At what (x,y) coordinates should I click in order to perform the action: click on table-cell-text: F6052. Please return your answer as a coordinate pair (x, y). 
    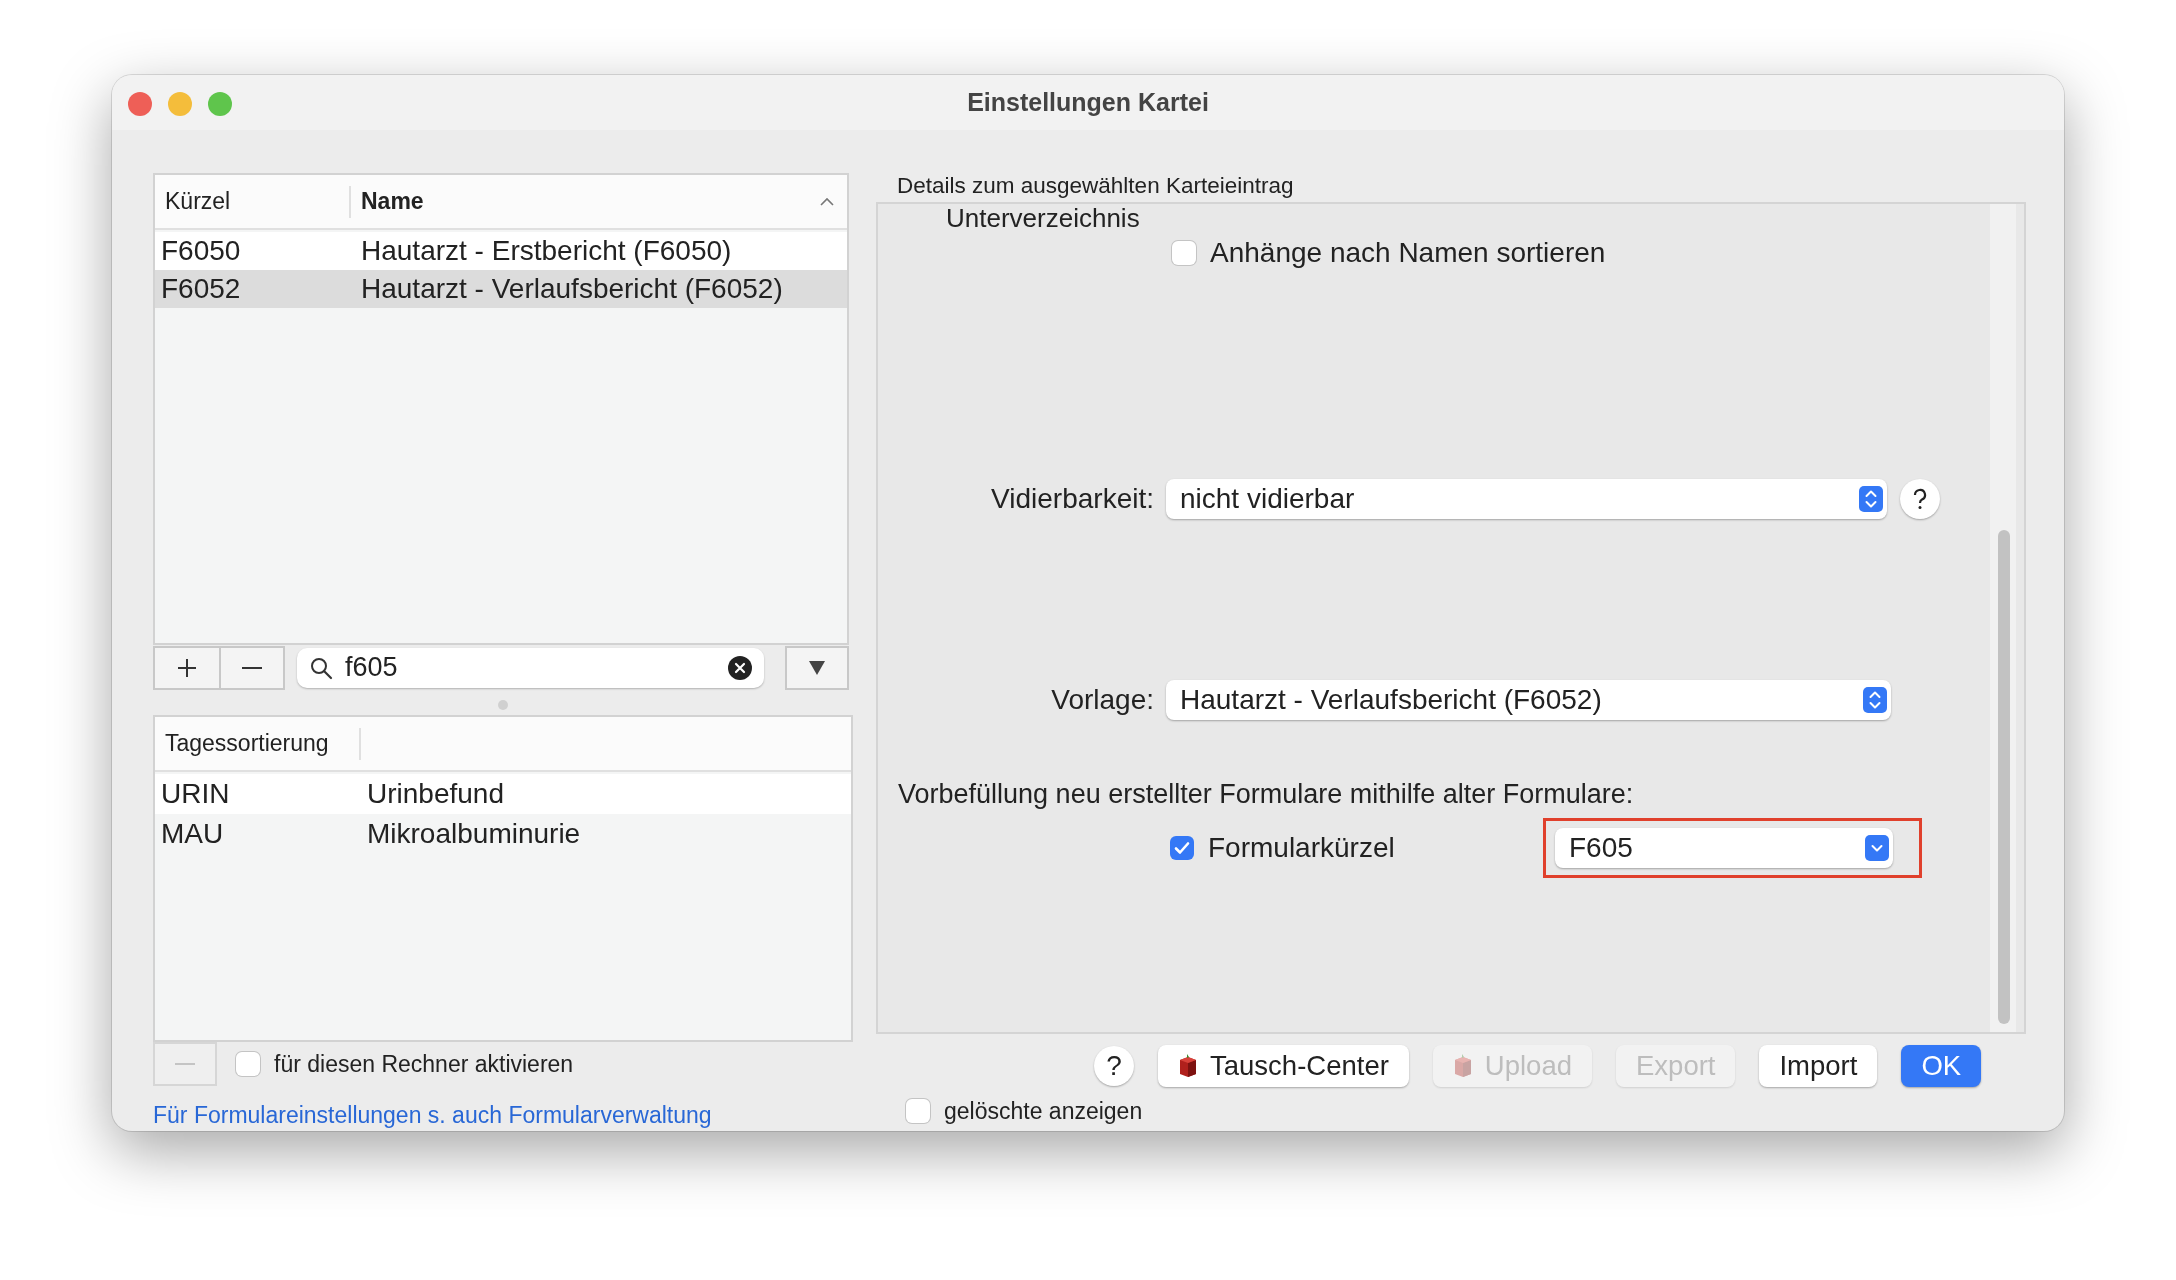
    Looking at the image, I should click on (201, 289).